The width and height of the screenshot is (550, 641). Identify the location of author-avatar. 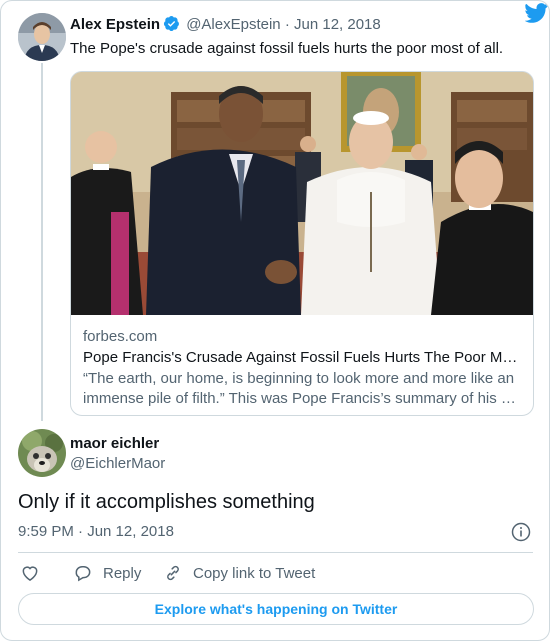
(42, 37).